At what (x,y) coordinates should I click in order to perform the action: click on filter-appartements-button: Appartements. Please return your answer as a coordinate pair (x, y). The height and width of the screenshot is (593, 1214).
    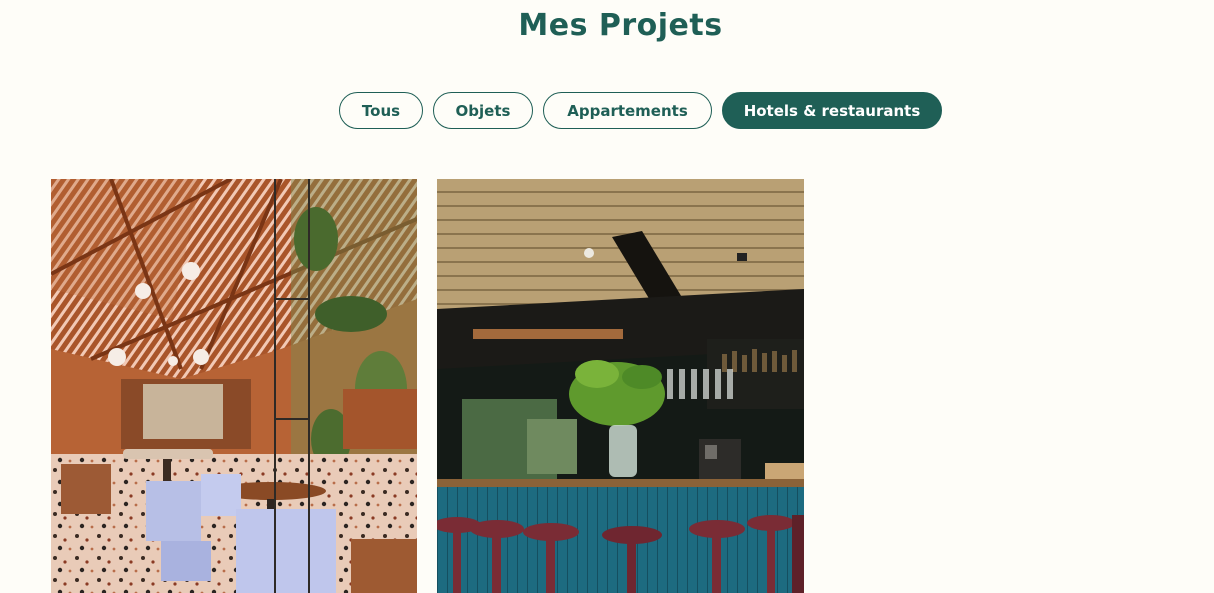
    Looking at the image, I should click on (627, 110).